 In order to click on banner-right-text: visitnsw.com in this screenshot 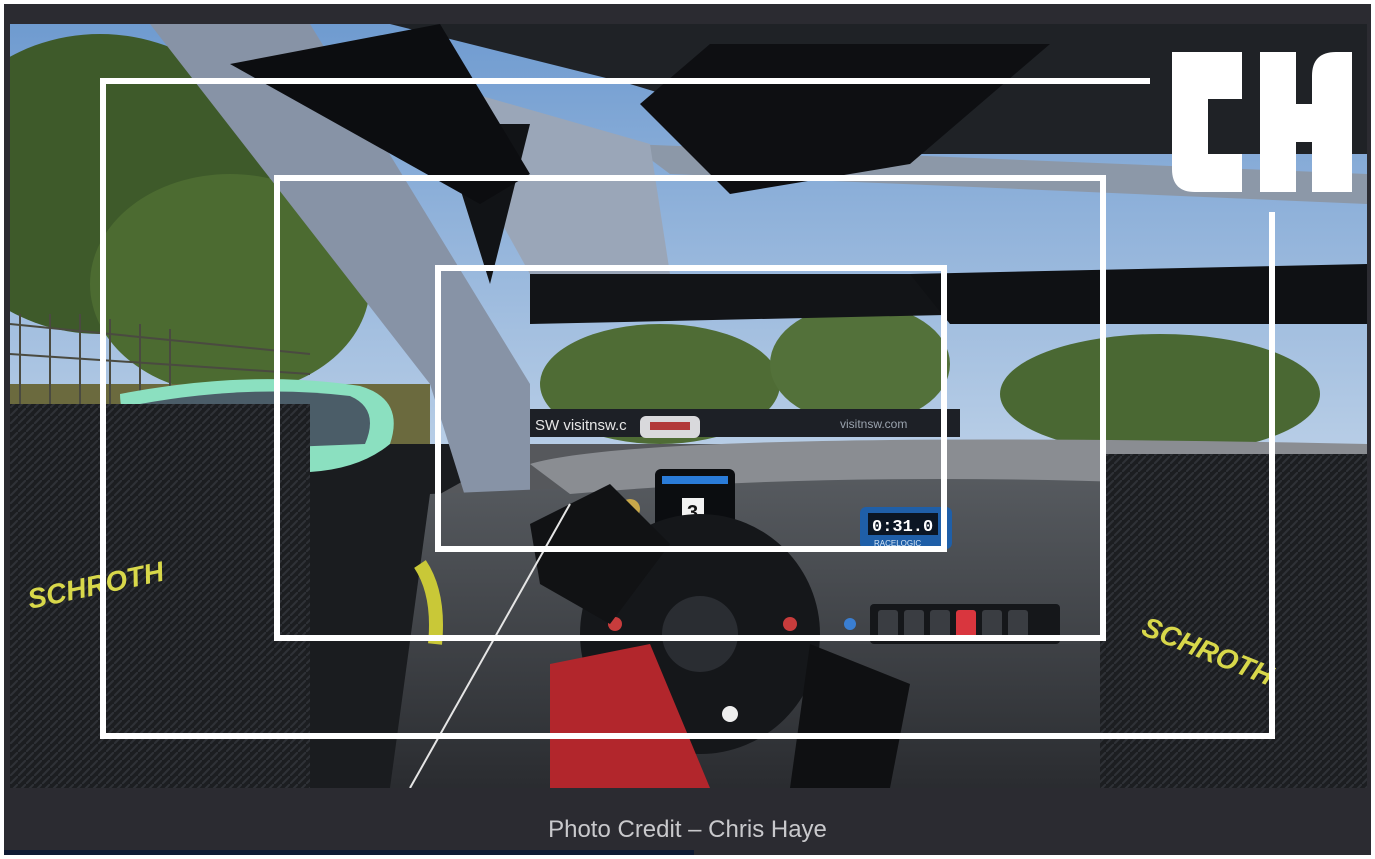, I will do `click(873, 424)`.